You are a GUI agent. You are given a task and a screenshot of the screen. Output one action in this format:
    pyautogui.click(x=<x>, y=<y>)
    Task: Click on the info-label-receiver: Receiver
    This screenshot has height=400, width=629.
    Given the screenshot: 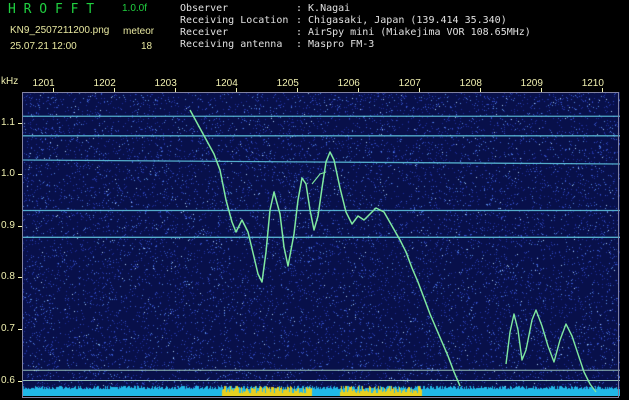 What is the action you would take?
    pyautogui.click(x=204, y=32)
    